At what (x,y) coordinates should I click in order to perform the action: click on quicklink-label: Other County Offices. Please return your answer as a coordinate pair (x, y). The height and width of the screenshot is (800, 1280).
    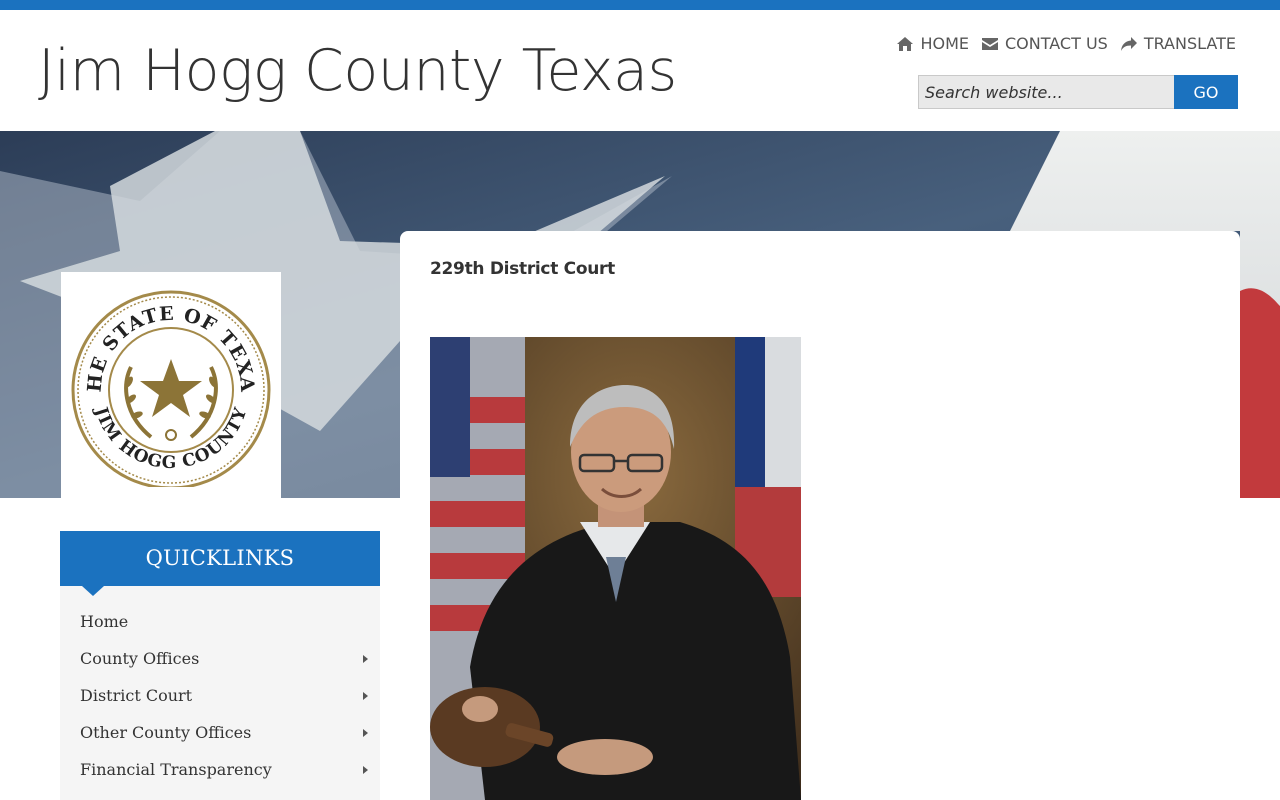
    Looking at the image, I should click on (166, 732).